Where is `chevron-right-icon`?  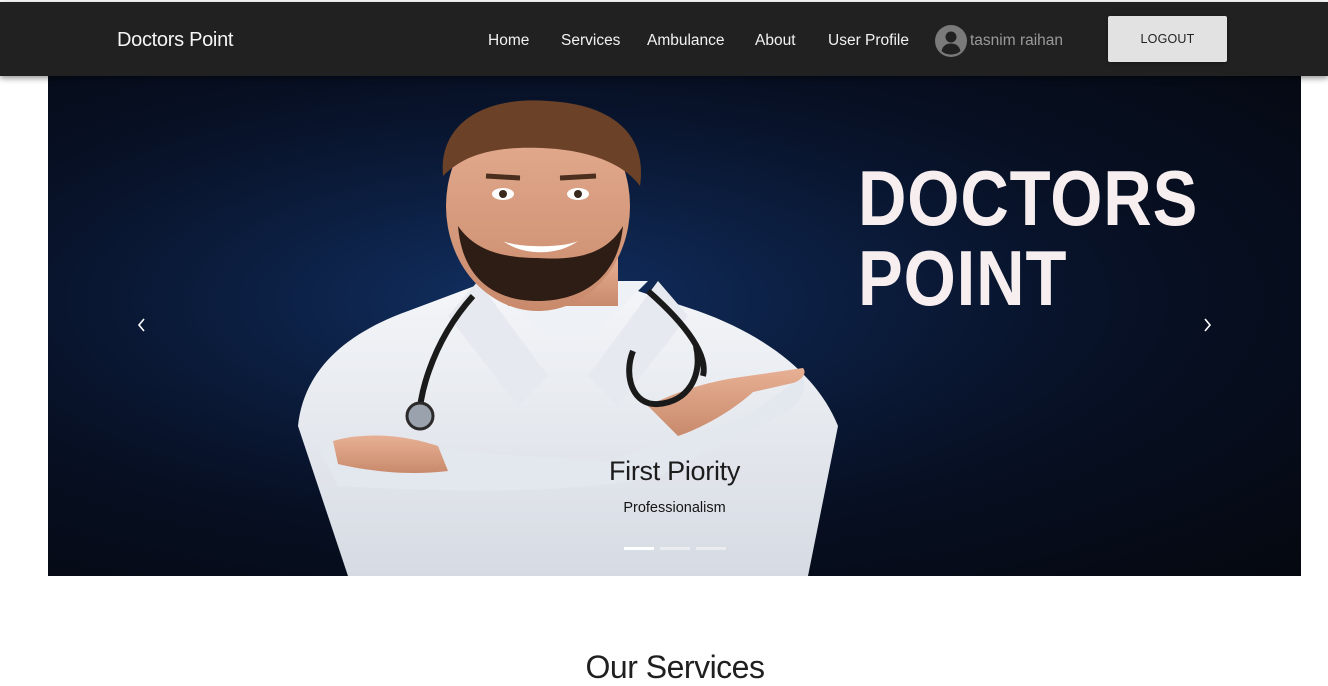 chevron-right-icon is located at coordinates (1207, 326).